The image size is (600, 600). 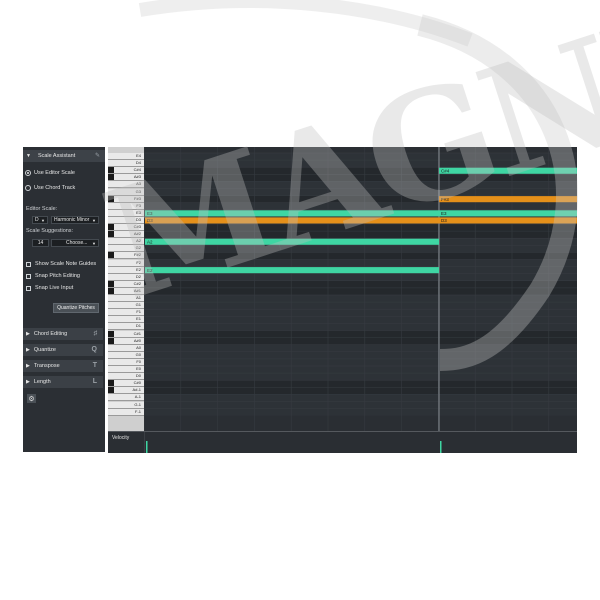 What do you see at coordinates (72, 220) in the screenshot?
I see `scale-type-value: Harmonic Minor` at bounding box center [72, 220].